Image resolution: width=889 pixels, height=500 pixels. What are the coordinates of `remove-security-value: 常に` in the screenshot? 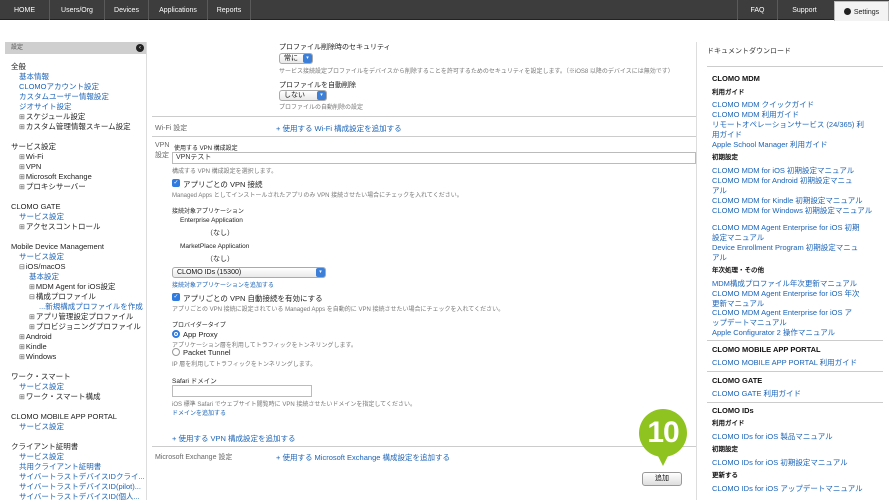 It's located at (291, 58).